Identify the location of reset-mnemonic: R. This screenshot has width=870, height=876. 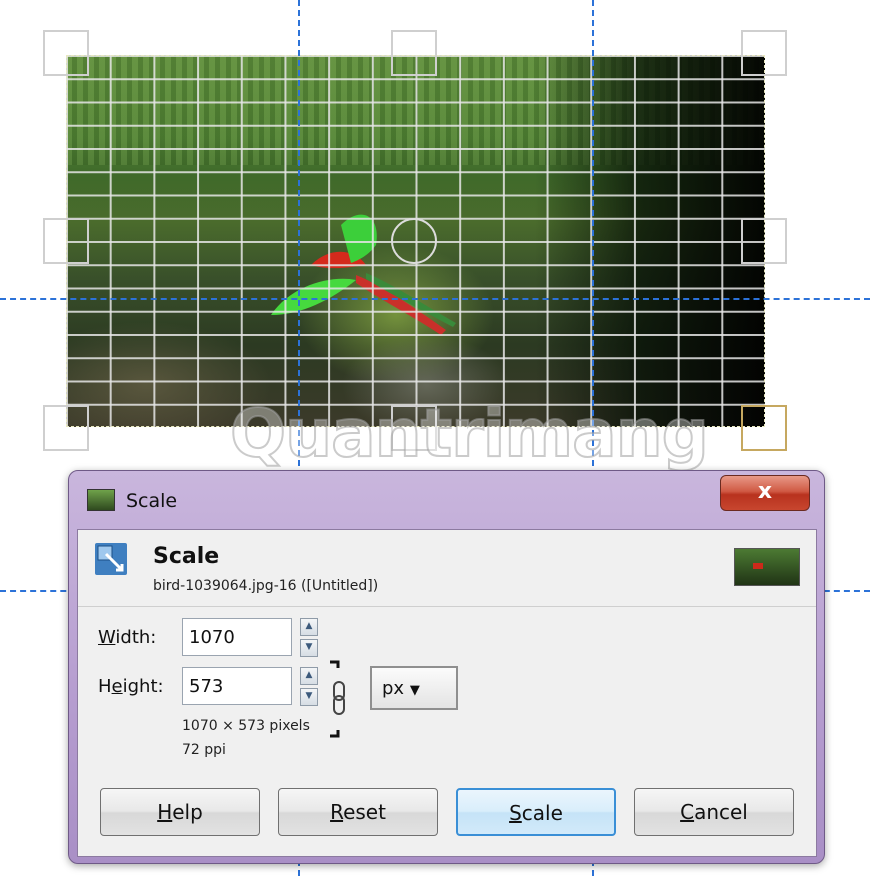
(337, 812).